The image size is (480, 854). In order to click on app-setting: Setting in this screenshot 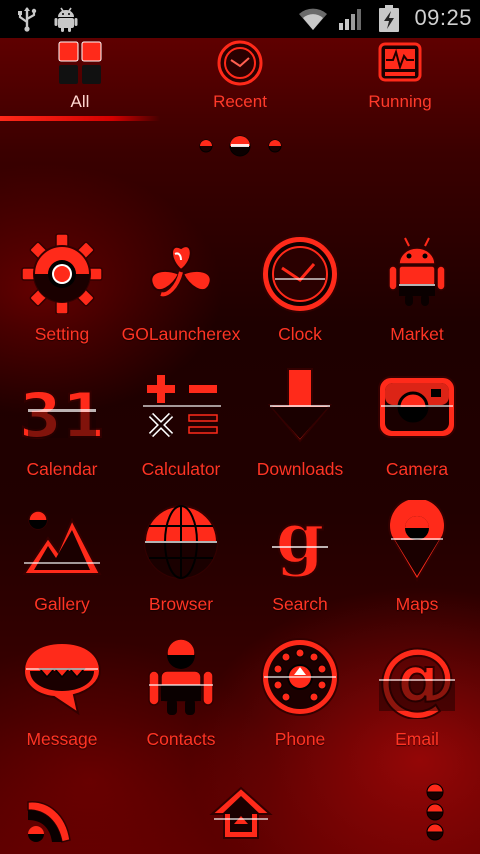, I will do `click(62, 290)`.